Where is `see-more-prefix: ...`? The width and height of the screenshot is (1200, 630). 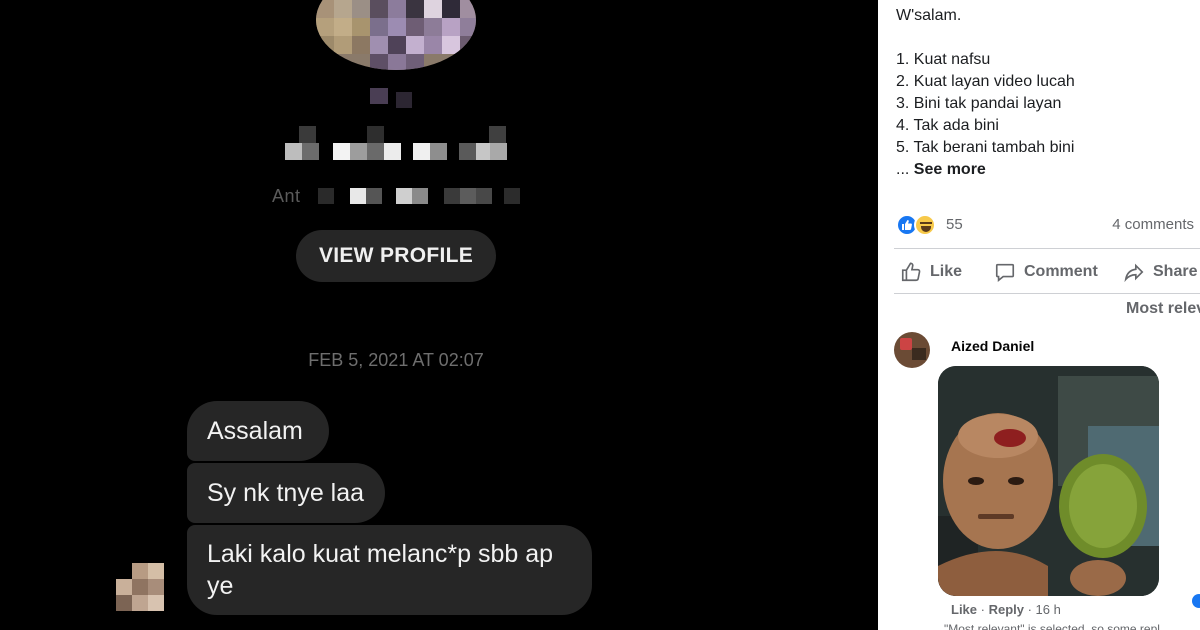 see-more-prefix: ... is located at coordinates (905, 169).